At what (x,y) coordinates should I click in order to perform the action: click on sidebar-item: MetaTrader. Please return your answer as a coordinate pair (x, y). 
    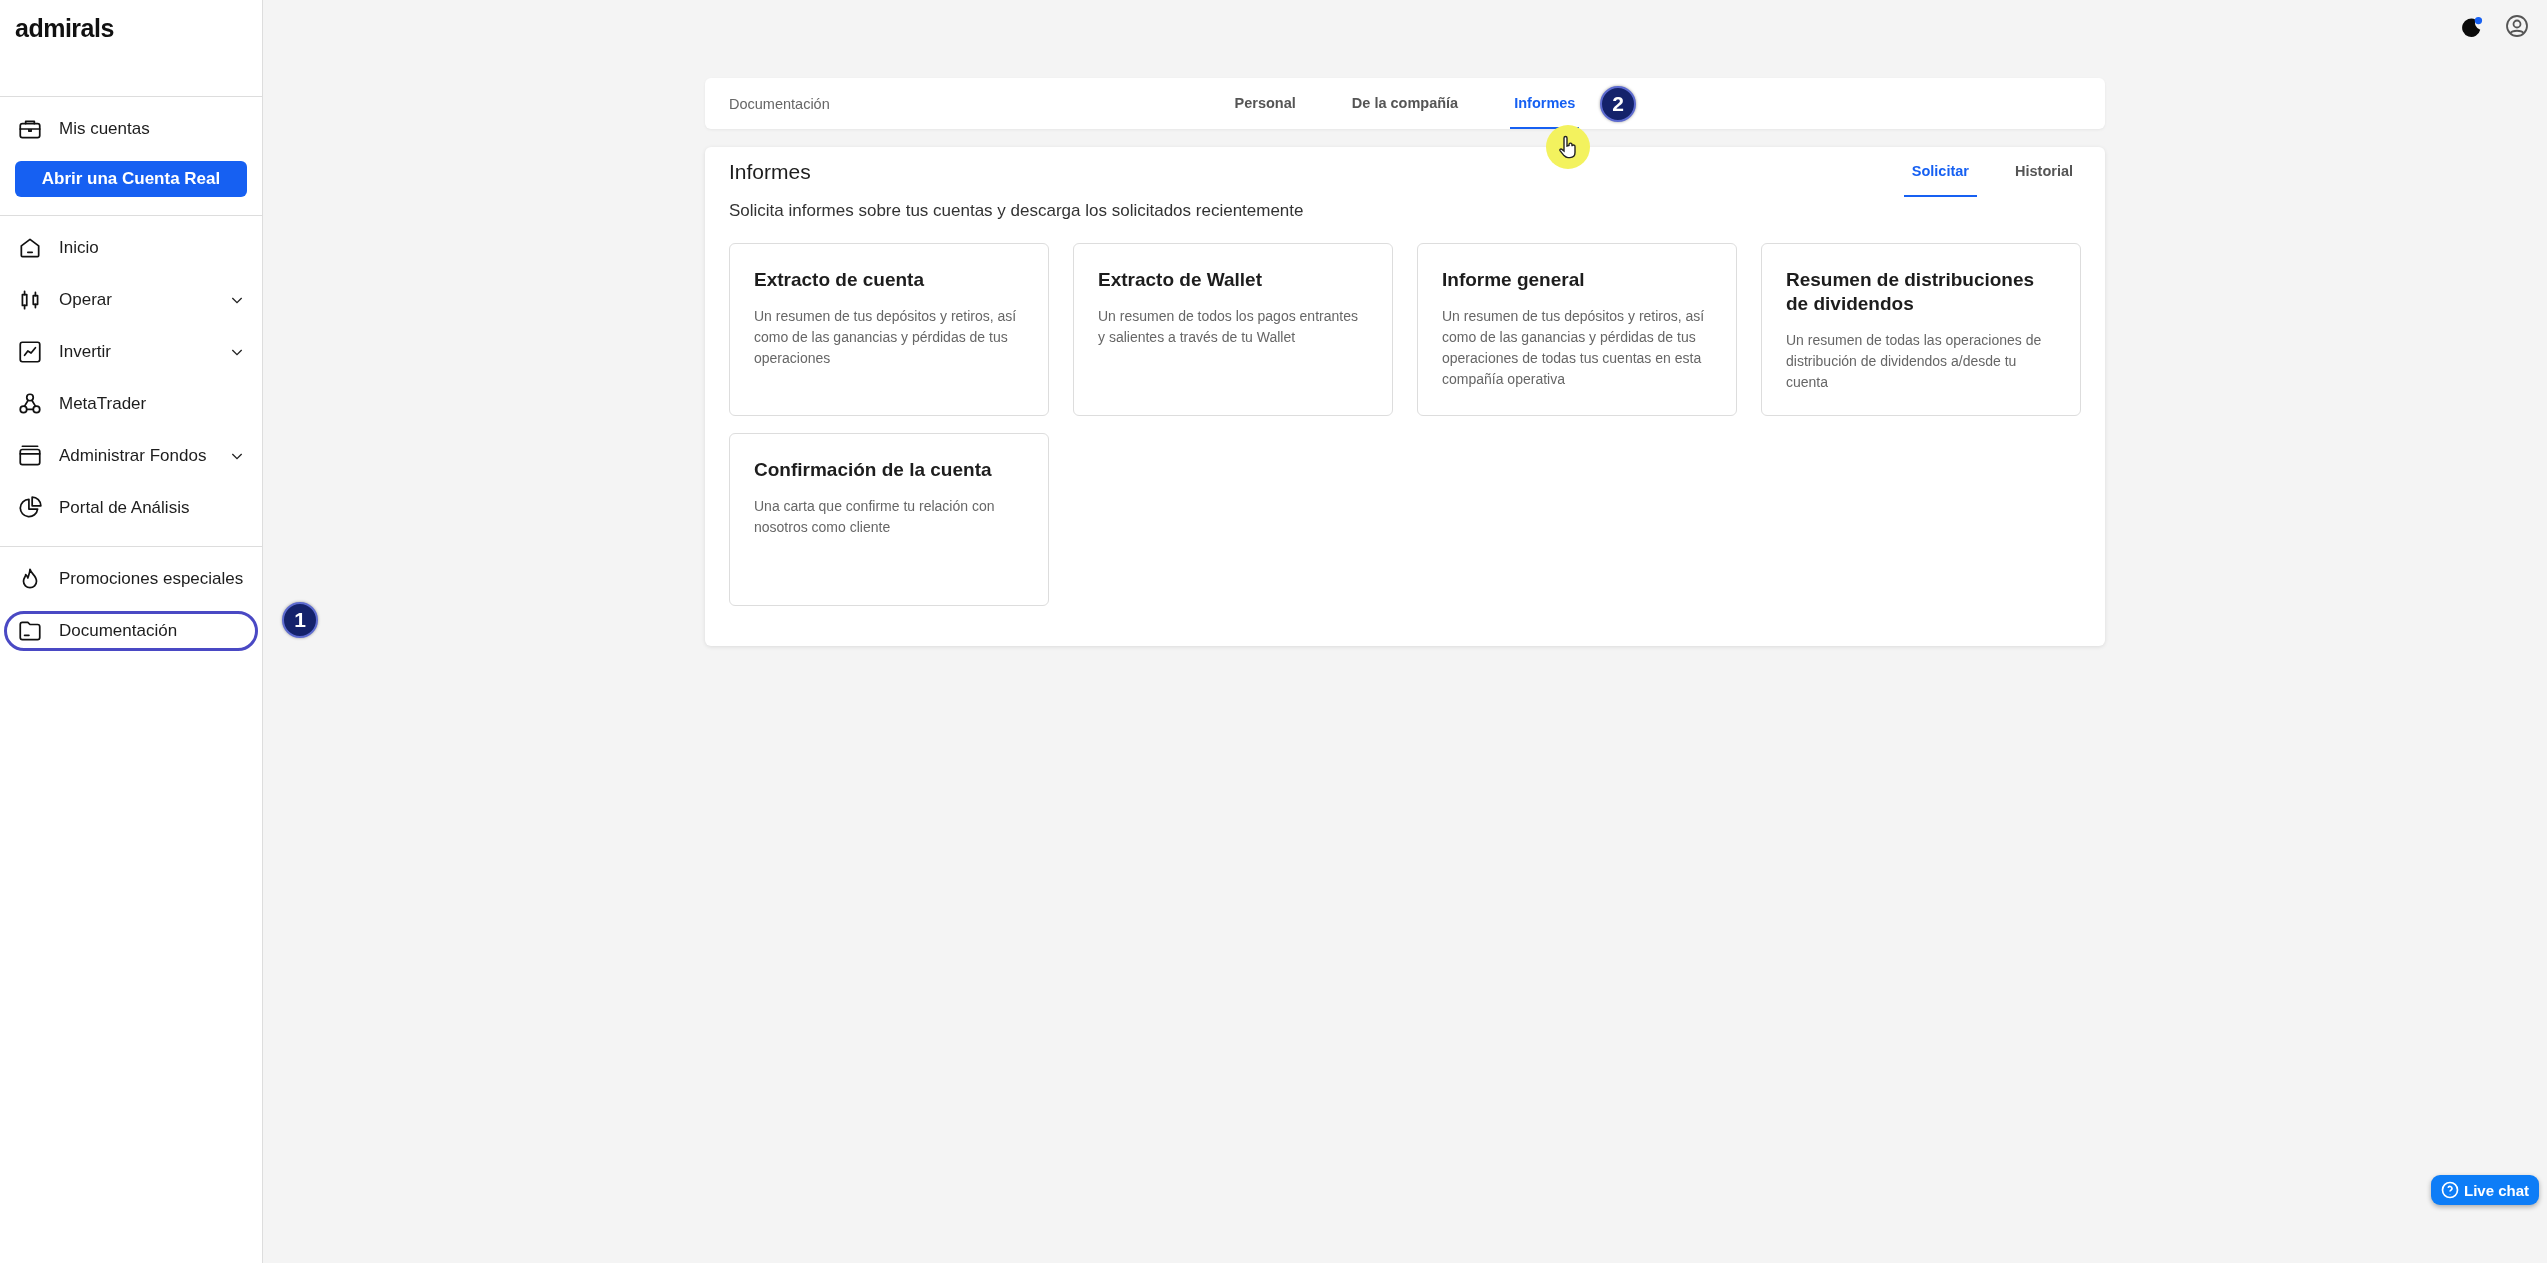
    Looking at the image, I should click on (131, 404).